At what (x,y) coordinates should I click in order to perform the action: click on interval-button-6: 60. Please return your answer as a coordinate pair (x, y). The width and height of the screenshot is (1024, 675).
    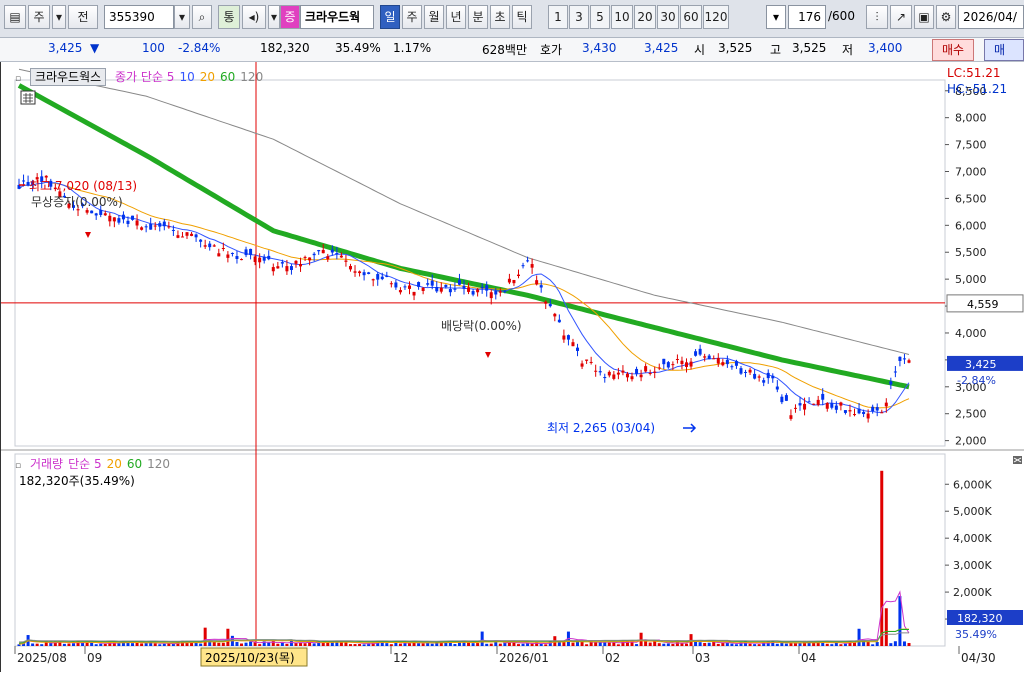
    Looking at the image, I should click on (691, 17).